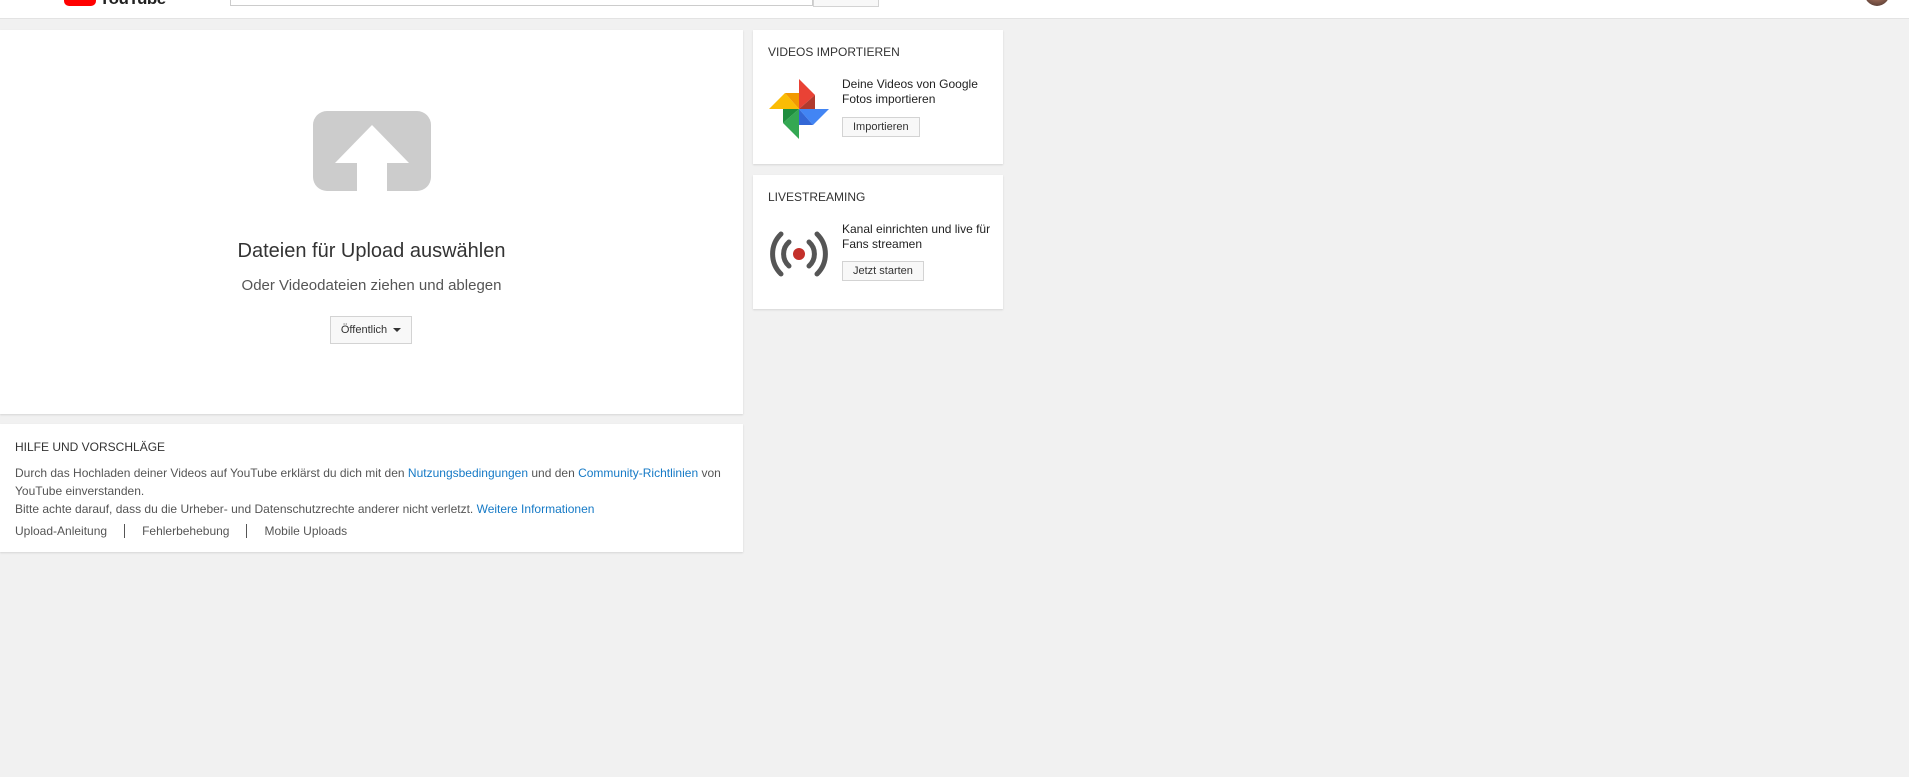 Image resolution: width=1909 pixels, height=777 pixels. Describe the element at coordinates (185, 531) in the screenshot. I see `troubleshooting-link: Fehlerbehebung` at that location.